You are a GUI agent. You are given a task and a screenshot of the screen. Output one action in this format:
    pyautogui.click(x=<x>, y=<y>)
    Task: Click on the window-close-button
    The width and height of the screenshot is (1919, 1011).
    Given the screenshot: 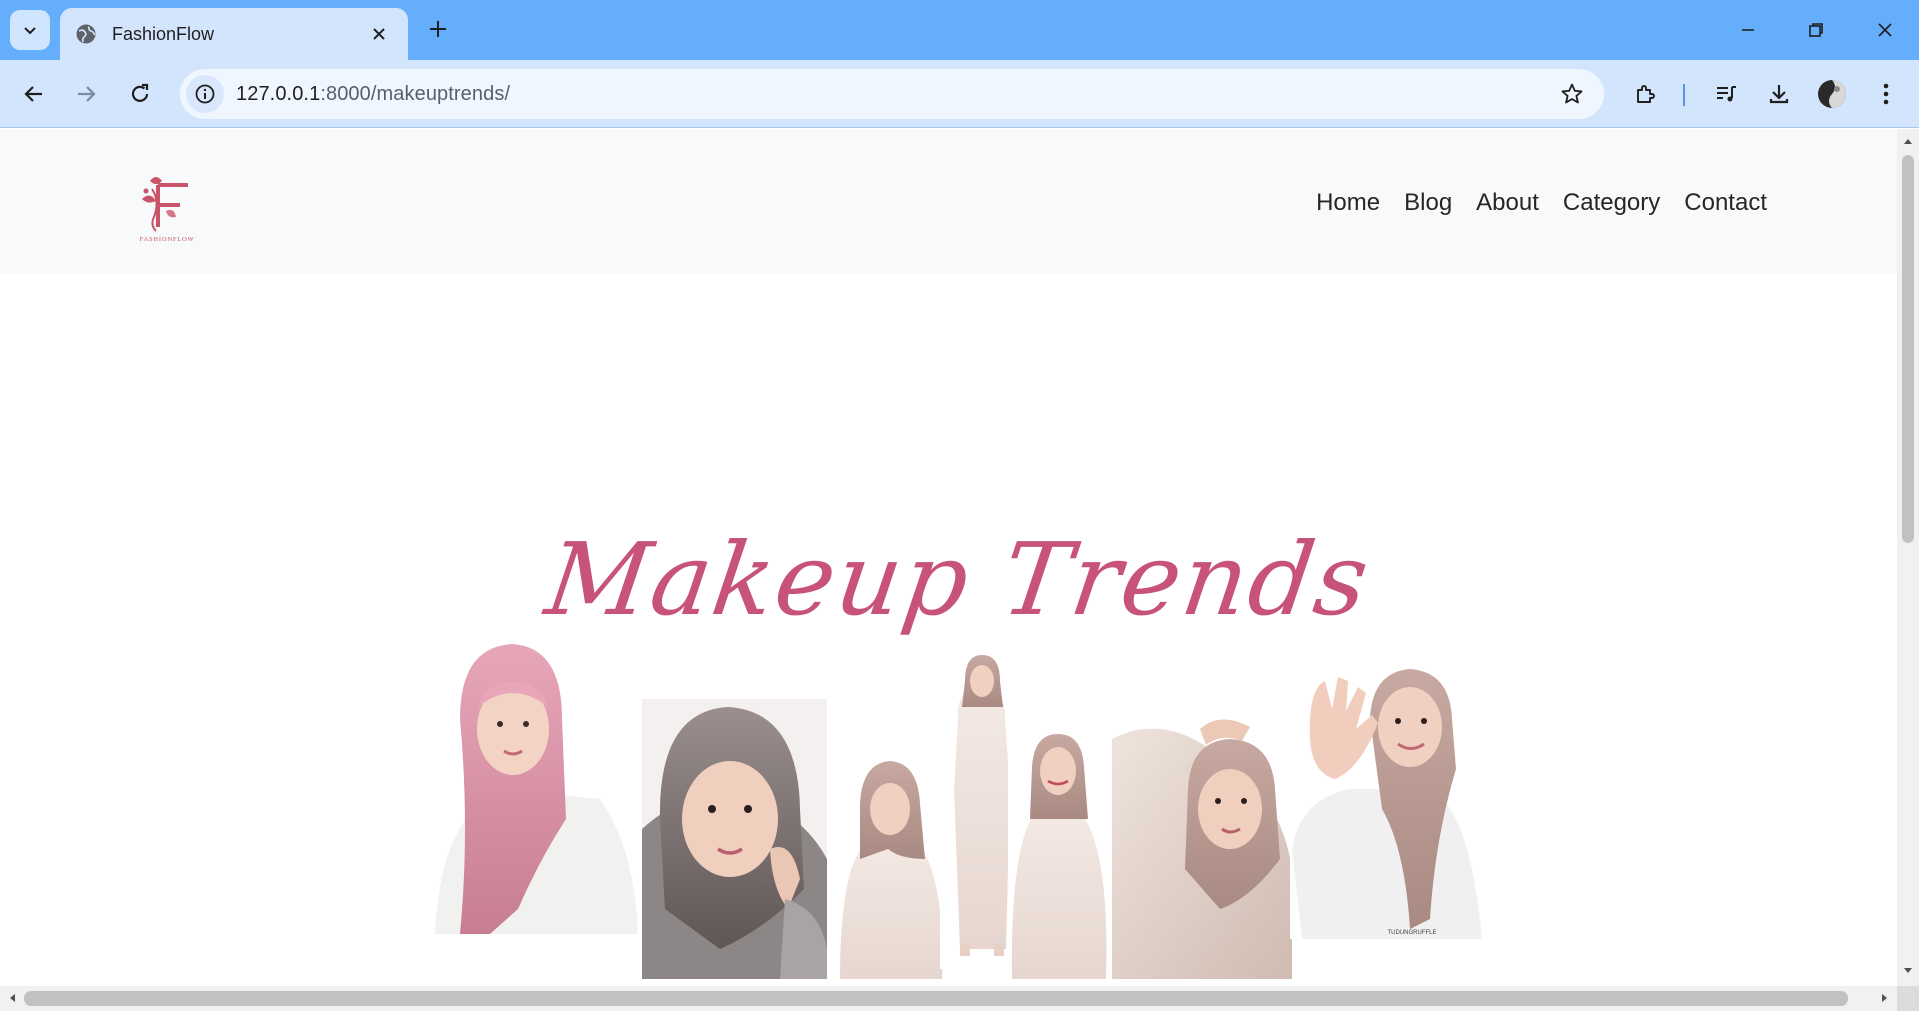 What is the action you would take?
    pyautogui.click(x=1885, y=30)
    